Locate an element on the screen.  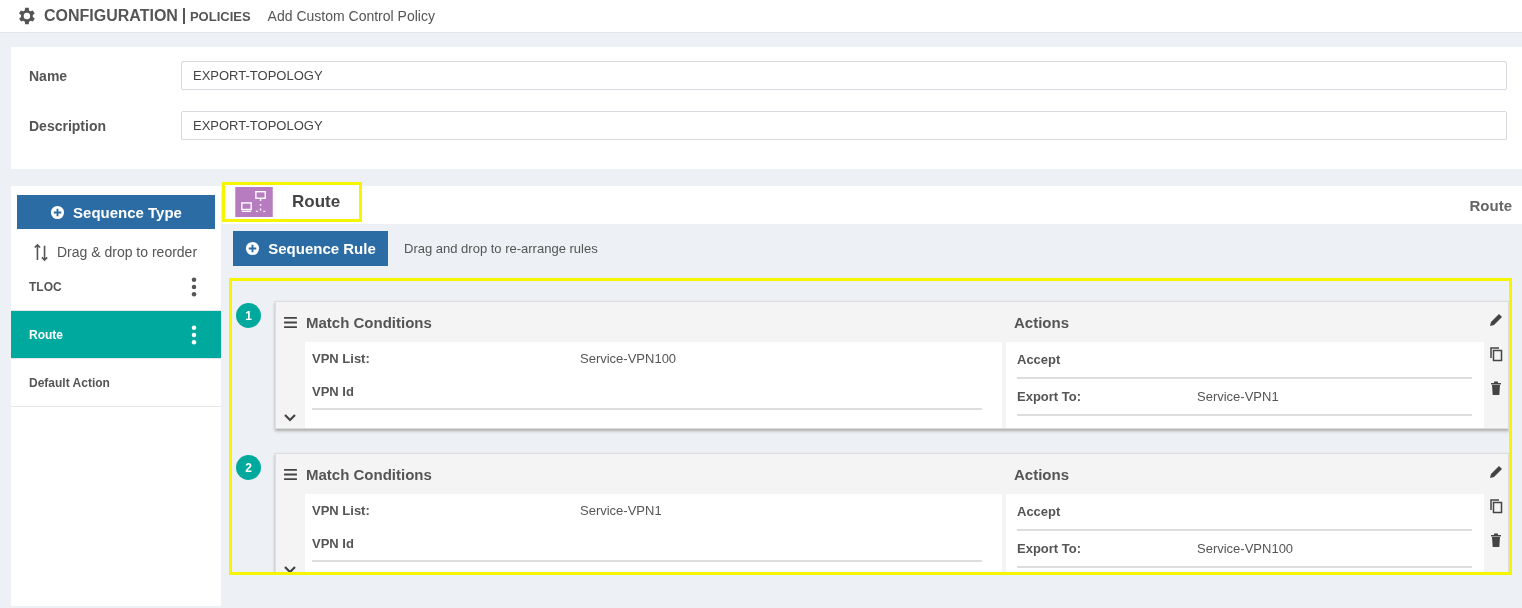
field-label: Description is located at coordinates (68, 125).